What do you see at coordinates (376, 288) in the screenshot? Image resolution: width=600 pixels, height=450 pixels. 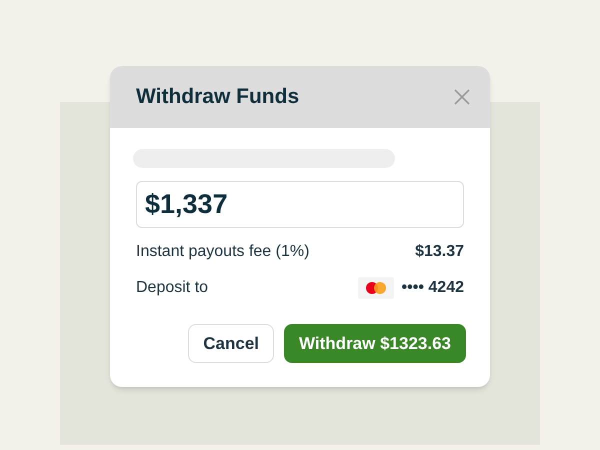 I see `card-brand-icon` at bounding box center [376, 288].